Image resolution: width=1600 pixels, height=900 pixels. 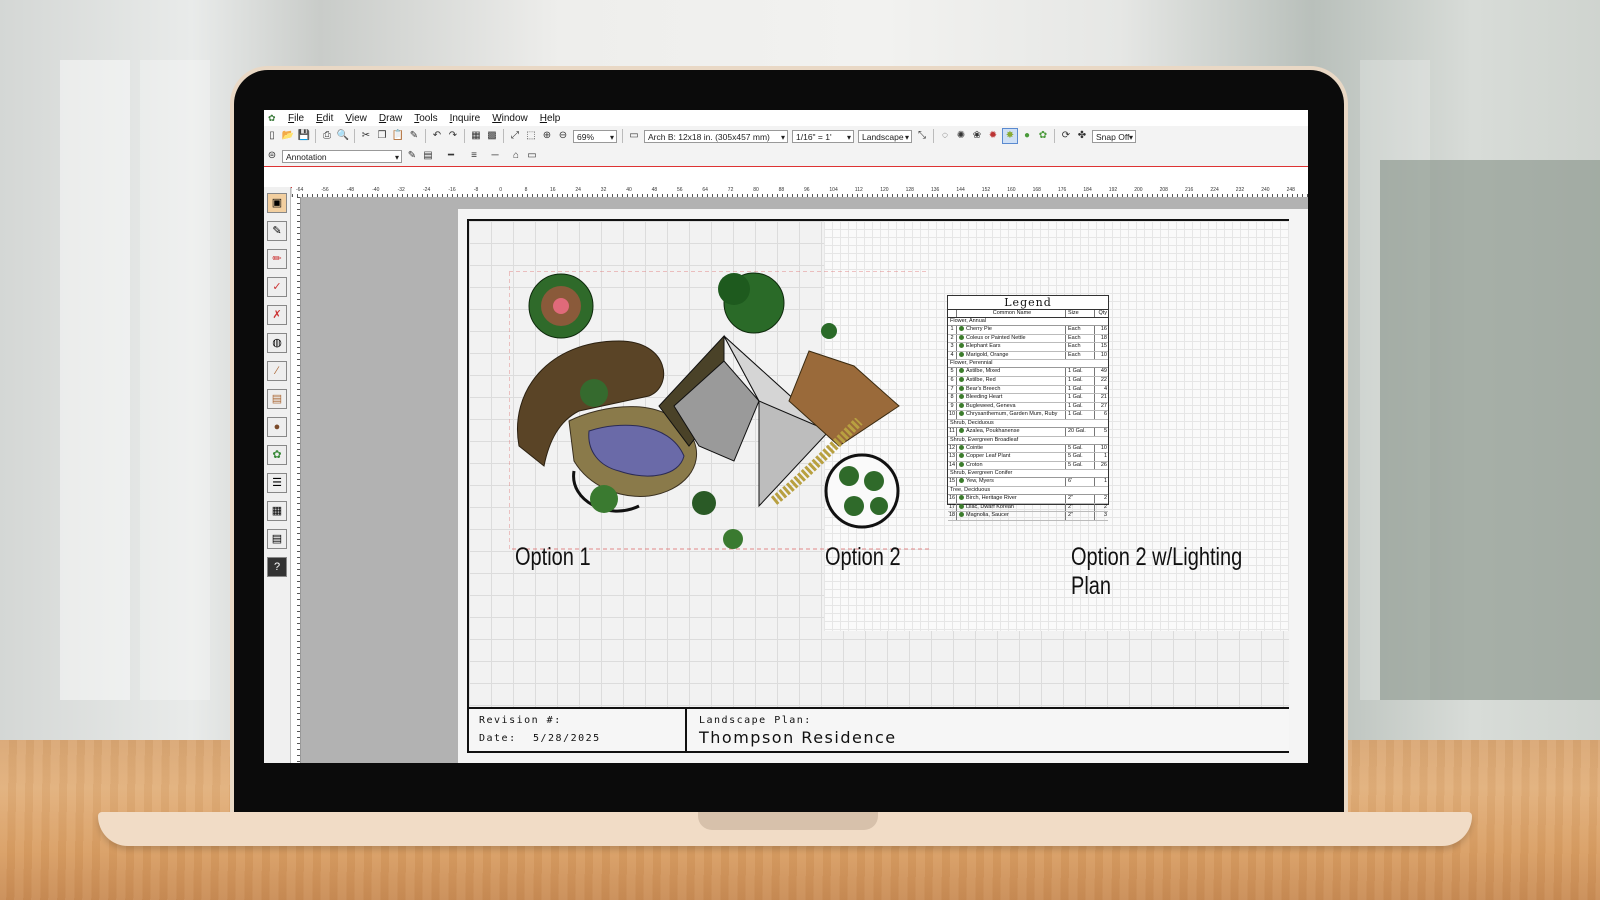 I want to click on undo-icon: ↶, so click(x=437, y=136).